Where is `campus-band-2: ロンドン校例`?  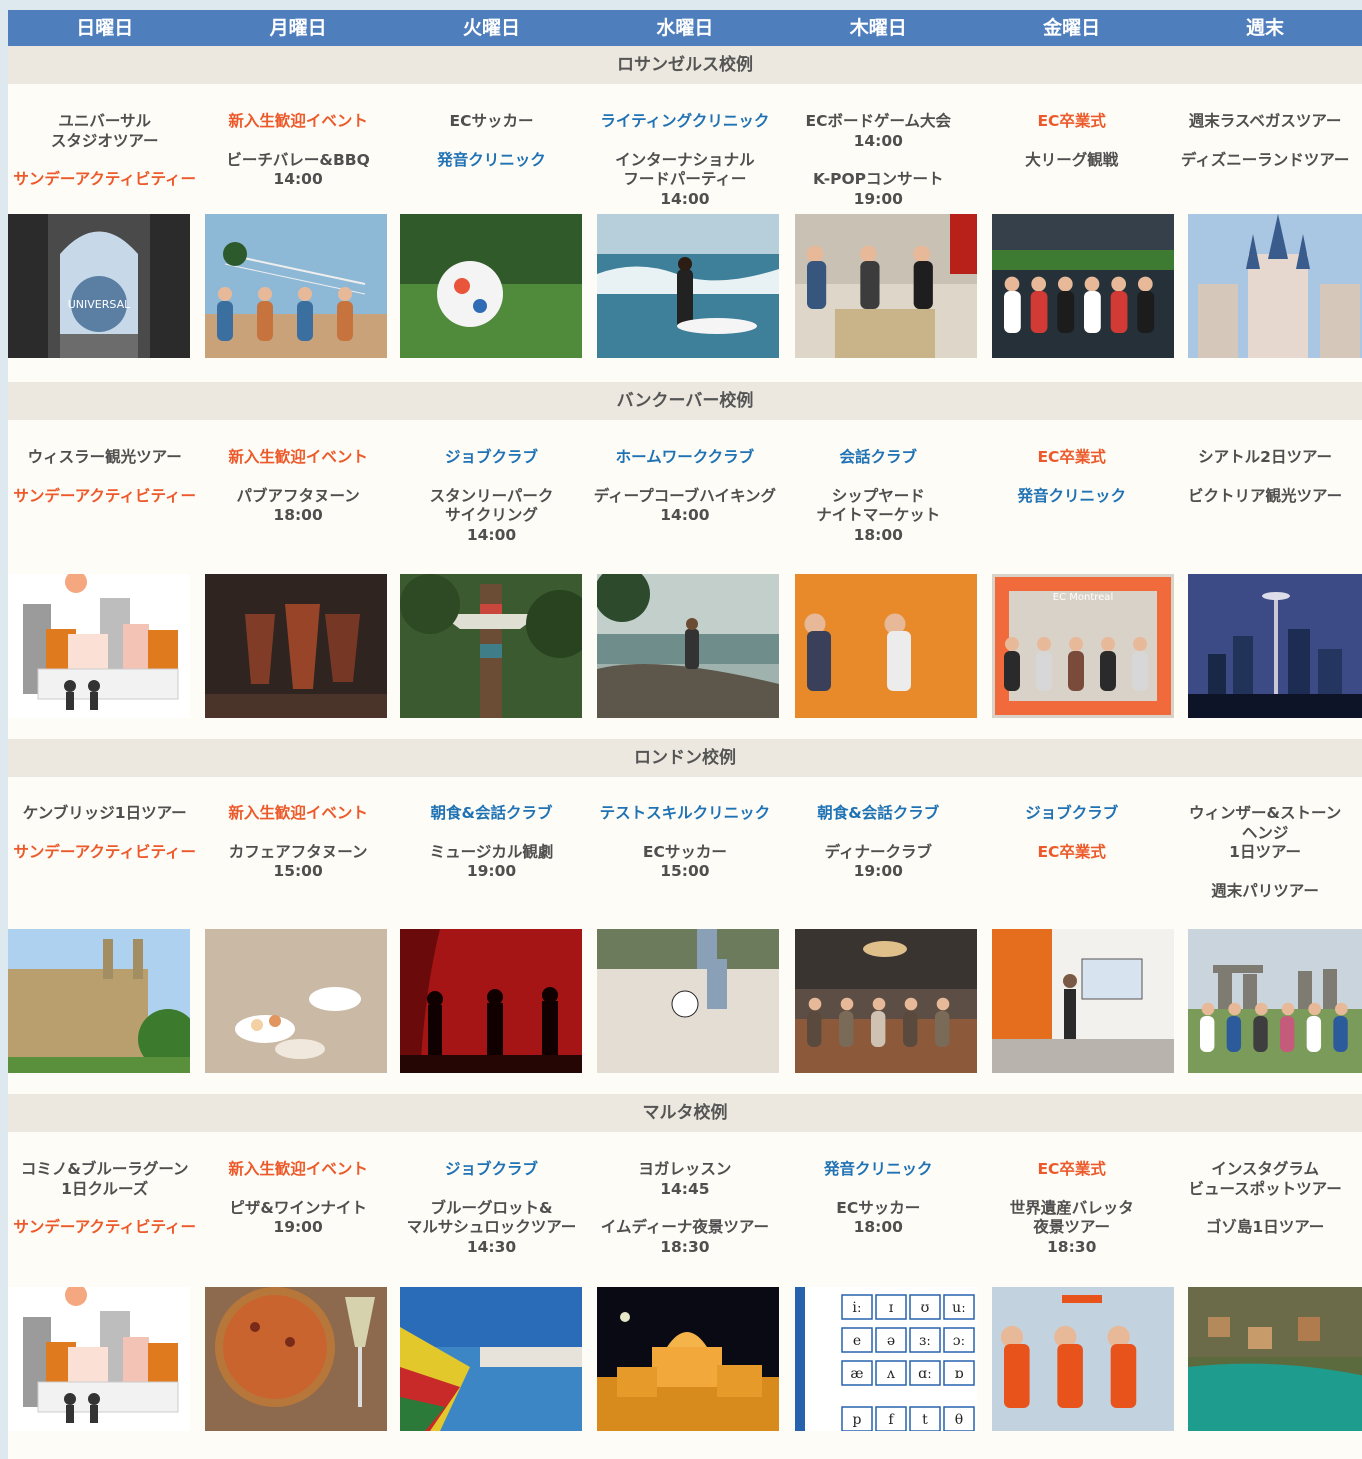
campus-band-2: ロンドン校例 is located at coordinates (685, 758).